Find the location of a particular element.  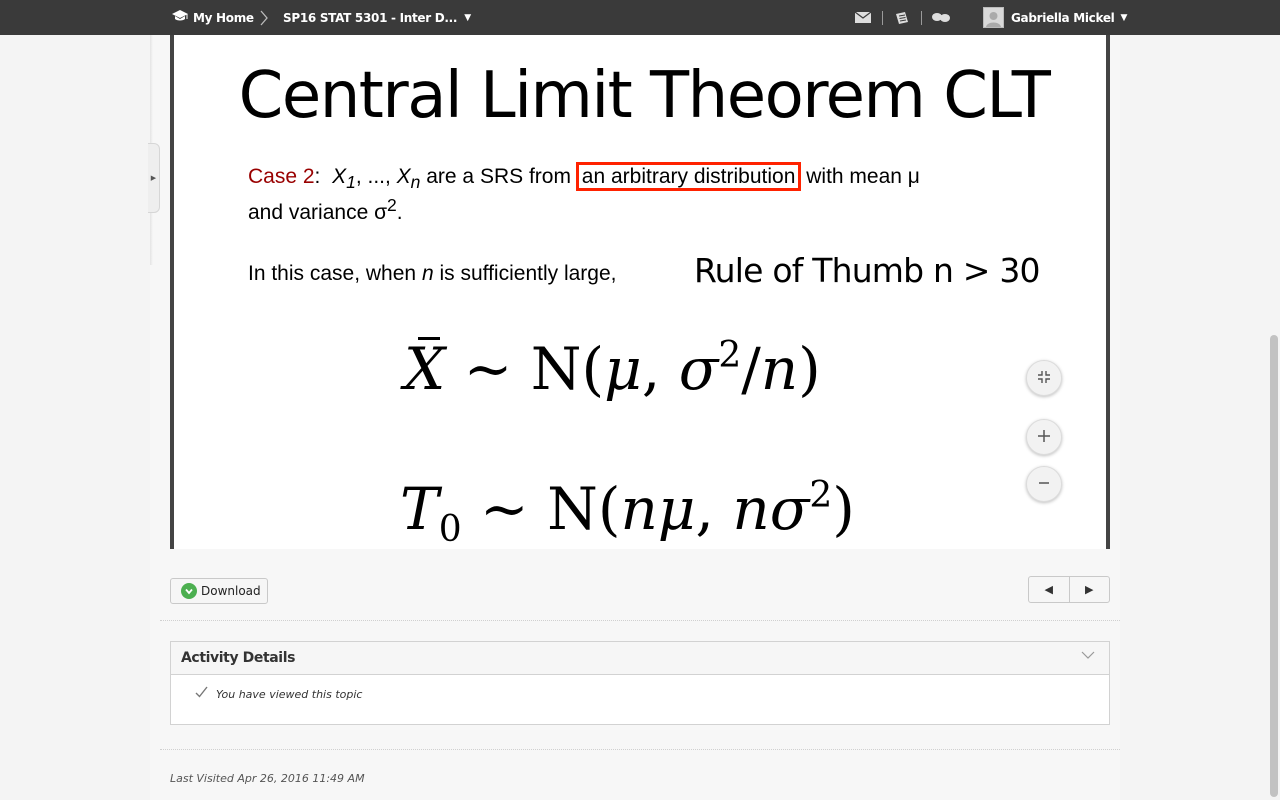

expand-sidebar-tab: ▶ is located at coordinates (154, 178).